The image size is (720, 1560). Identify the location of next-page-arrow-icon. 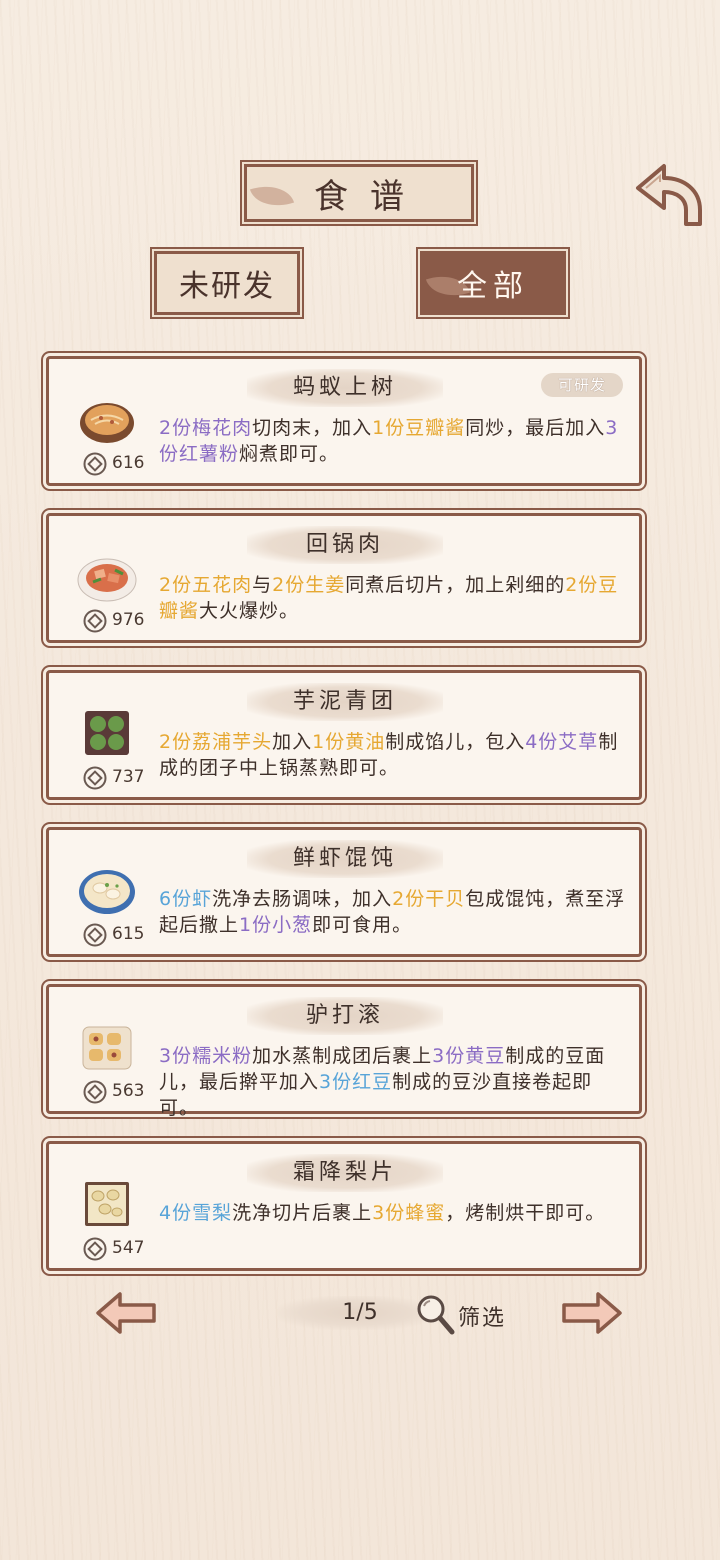
(592, 1313).